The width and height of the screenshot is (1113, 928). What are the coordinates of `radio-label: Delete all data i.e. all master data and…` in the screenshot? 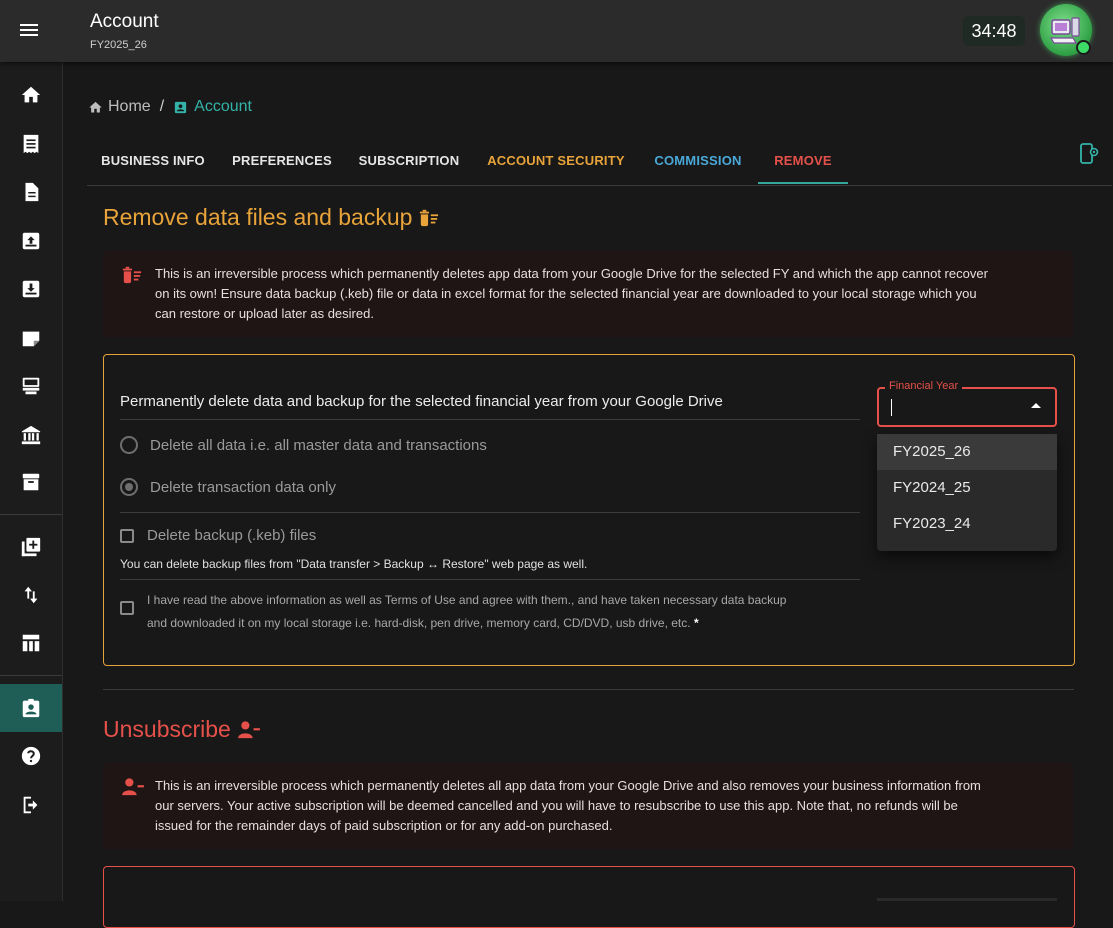 It's located at (318, 445).